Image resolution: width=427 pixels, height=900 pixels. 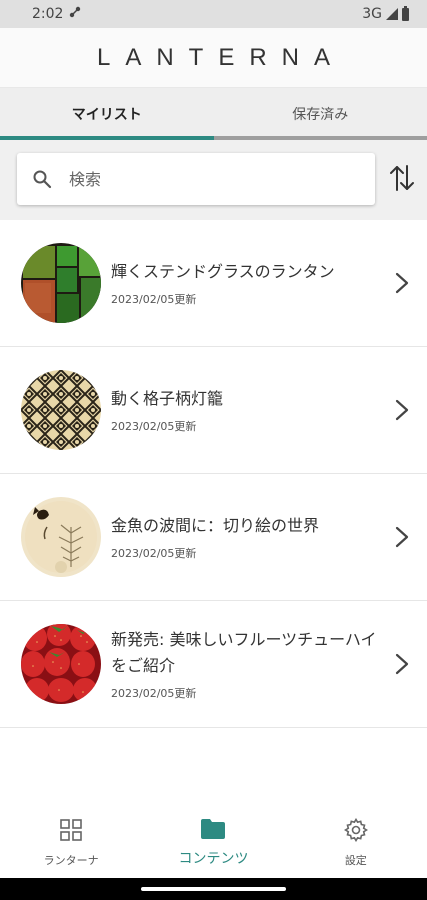 What do you see at coordinates (213, 537) in the screenshot?
I see `list-item: 金魚の波間に：切り絵の世界 2023/02/05更新` at bounding box center [213, 537].